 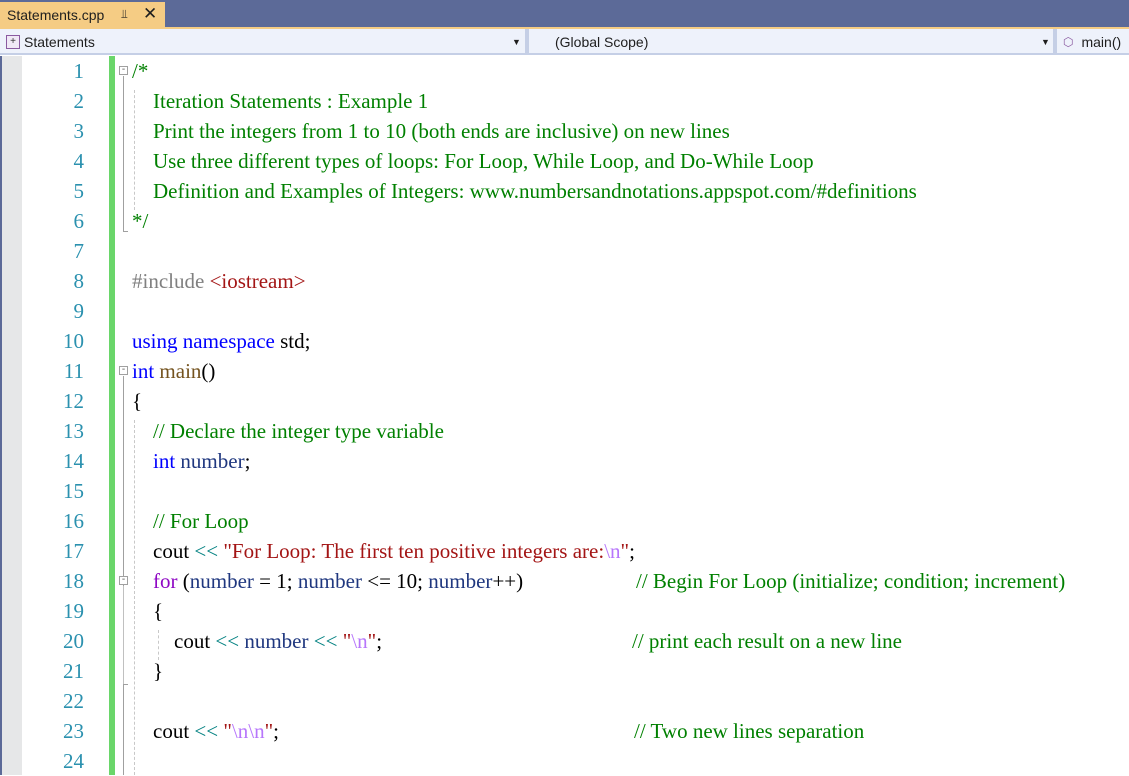 What do you see at coordinates (564, 221) in the screenshot?
I see `code-line: 6 */` at bounding box center [564, 221].